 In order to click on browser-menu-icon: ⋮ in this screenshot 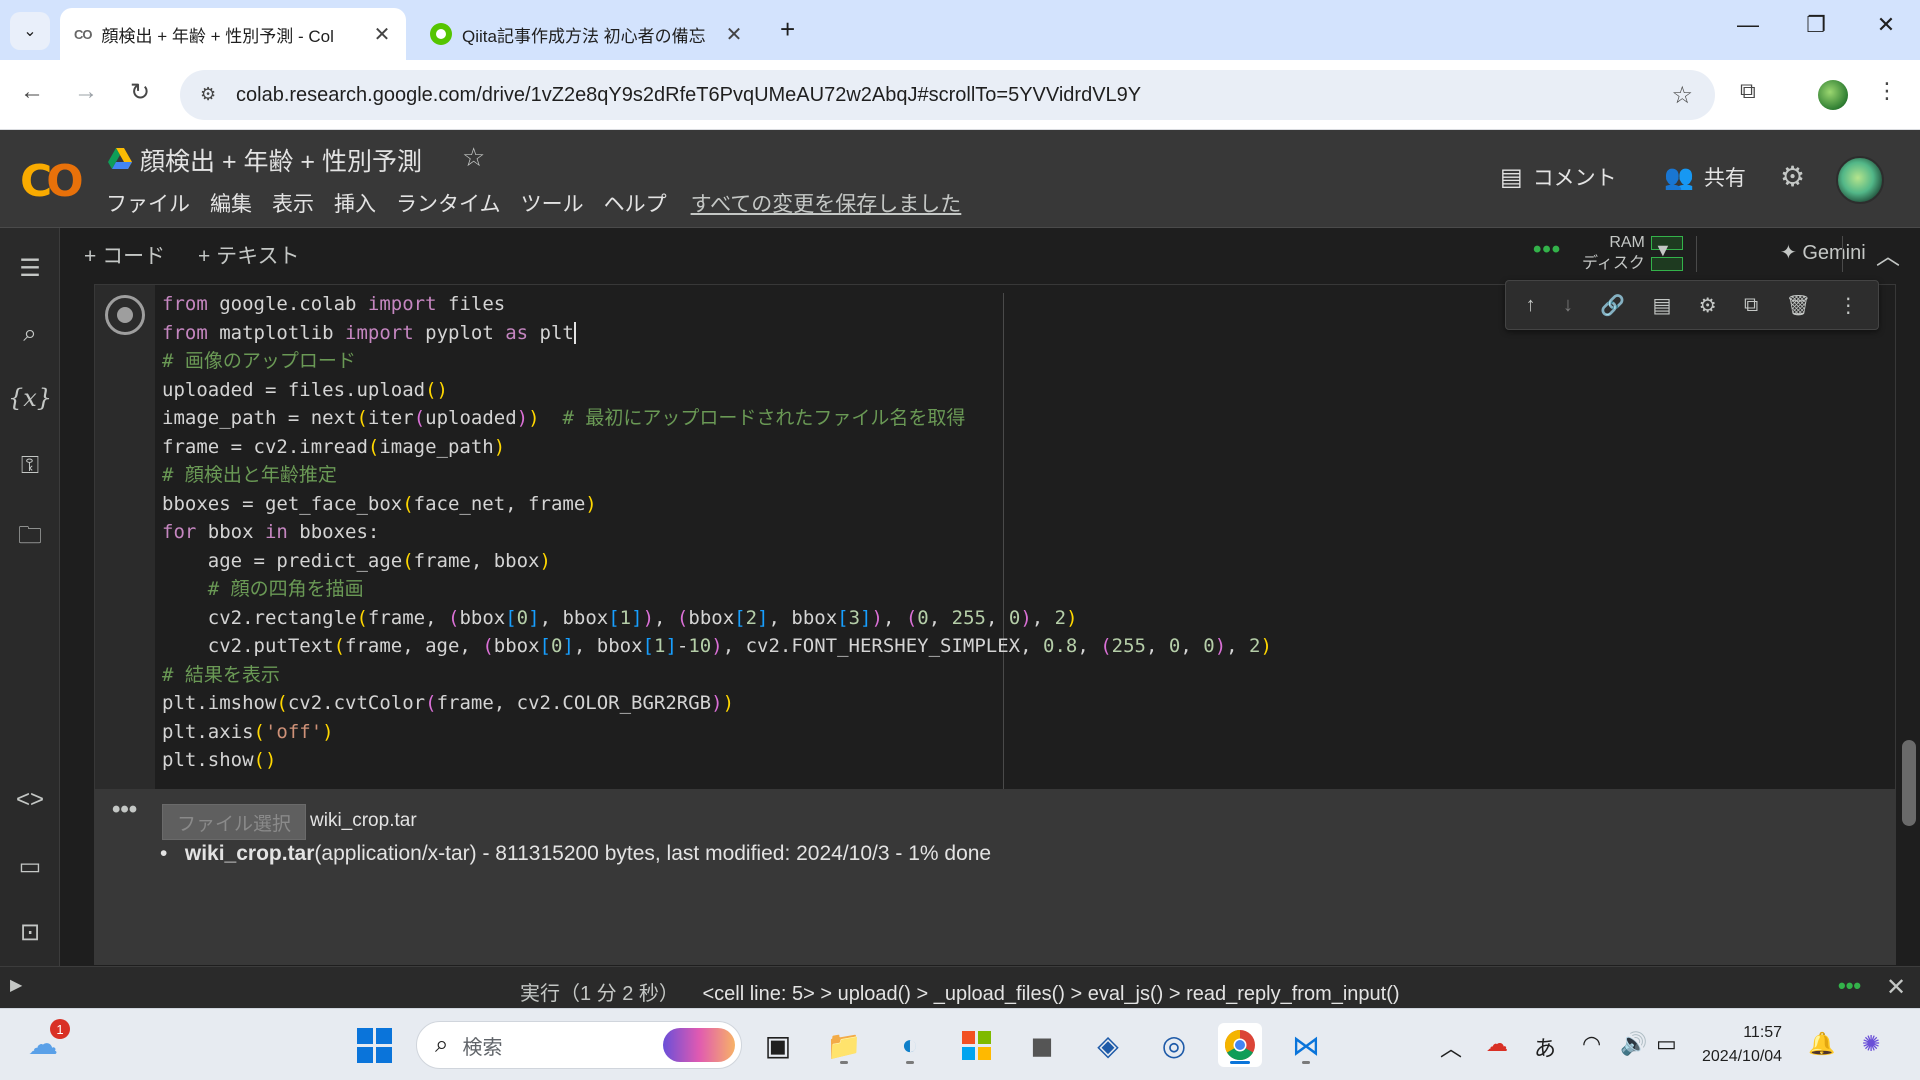, I will do `click(1887, 91)`.